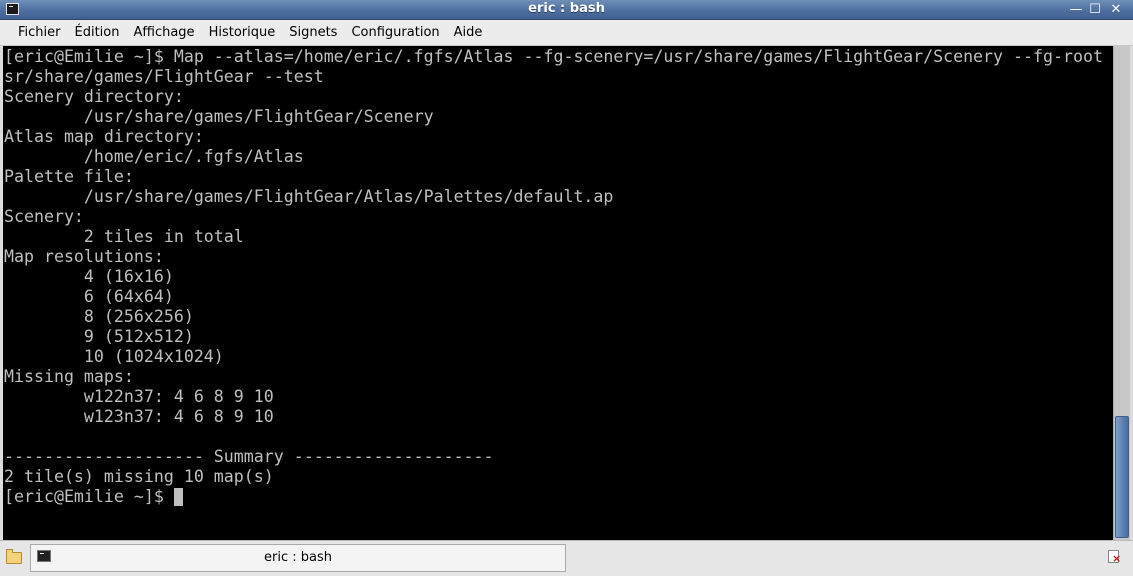 The height and width of the screenshot is (576, 1133). Describe the element at coordinates (178, 497) in the screenshot. I see `text-cursor` at that location.